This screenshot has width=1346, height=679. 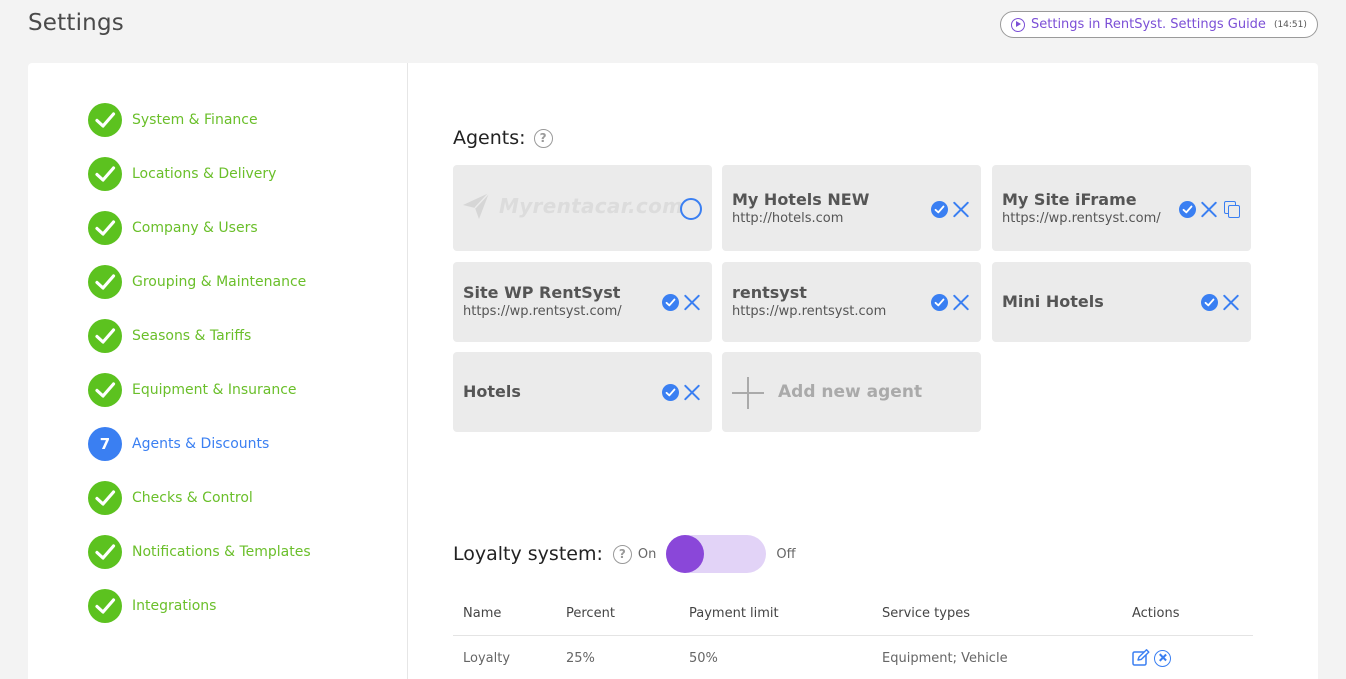 I want to click on step-label: Agents & Discounts, so click(x=201, y=444).